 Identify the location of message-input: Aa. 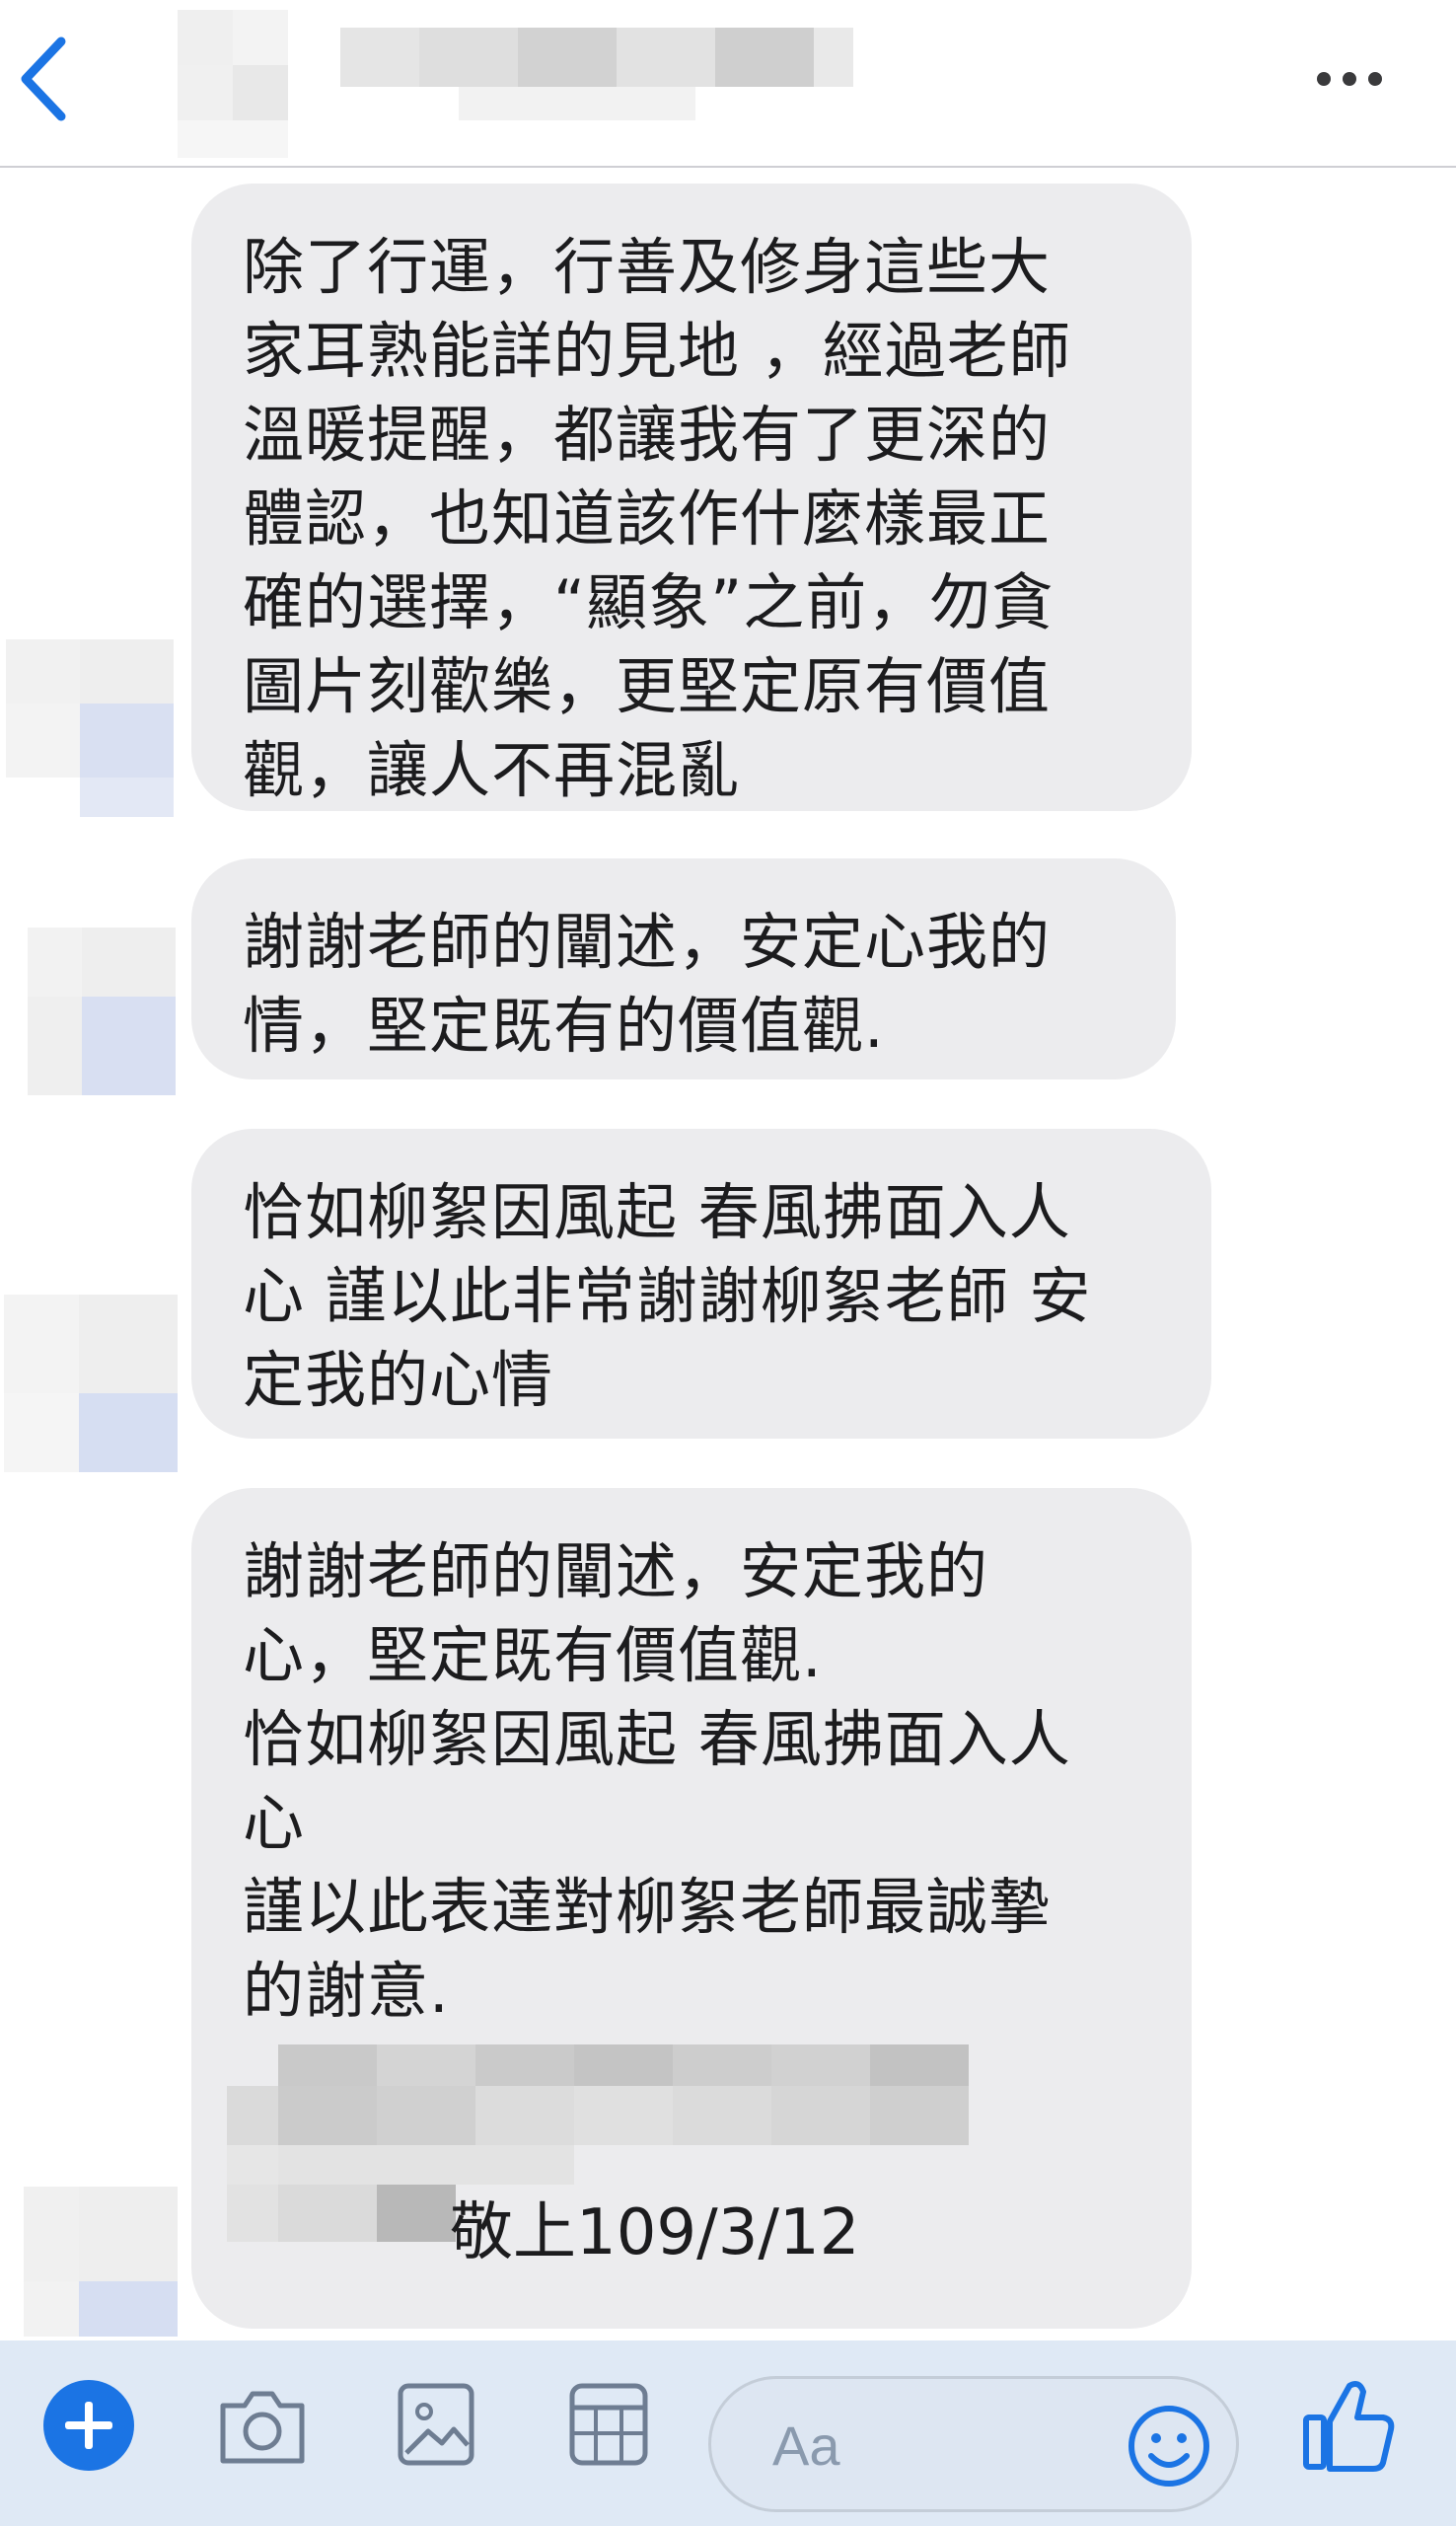
(973, 2444).